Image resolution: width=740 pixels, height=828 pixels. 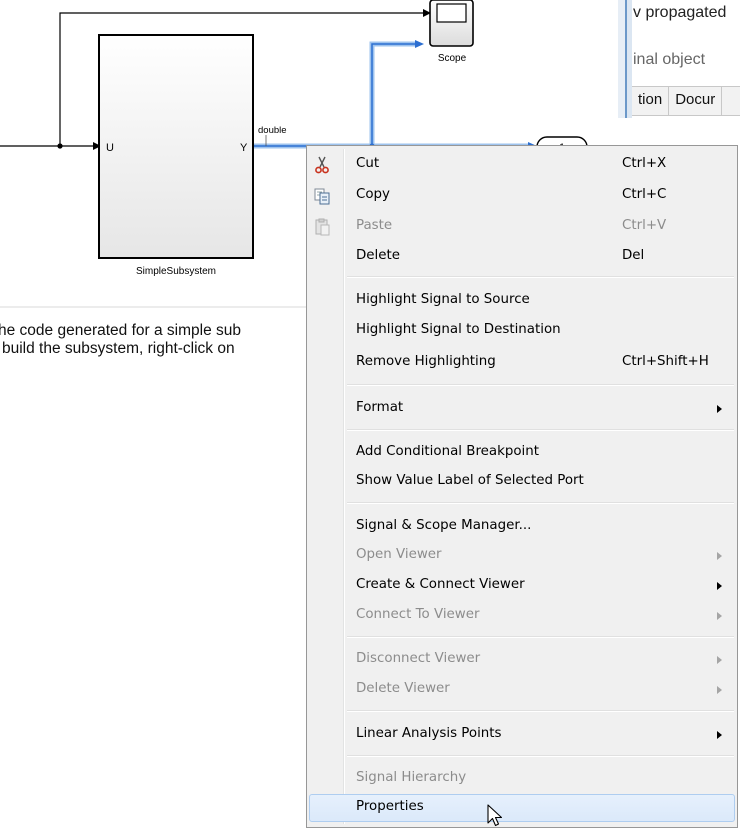 What do you see at coordinates (470, 480) in the screenshot?
I see `menu-label: Show Value Label of Selected Port` at bounding box center [470, 480].